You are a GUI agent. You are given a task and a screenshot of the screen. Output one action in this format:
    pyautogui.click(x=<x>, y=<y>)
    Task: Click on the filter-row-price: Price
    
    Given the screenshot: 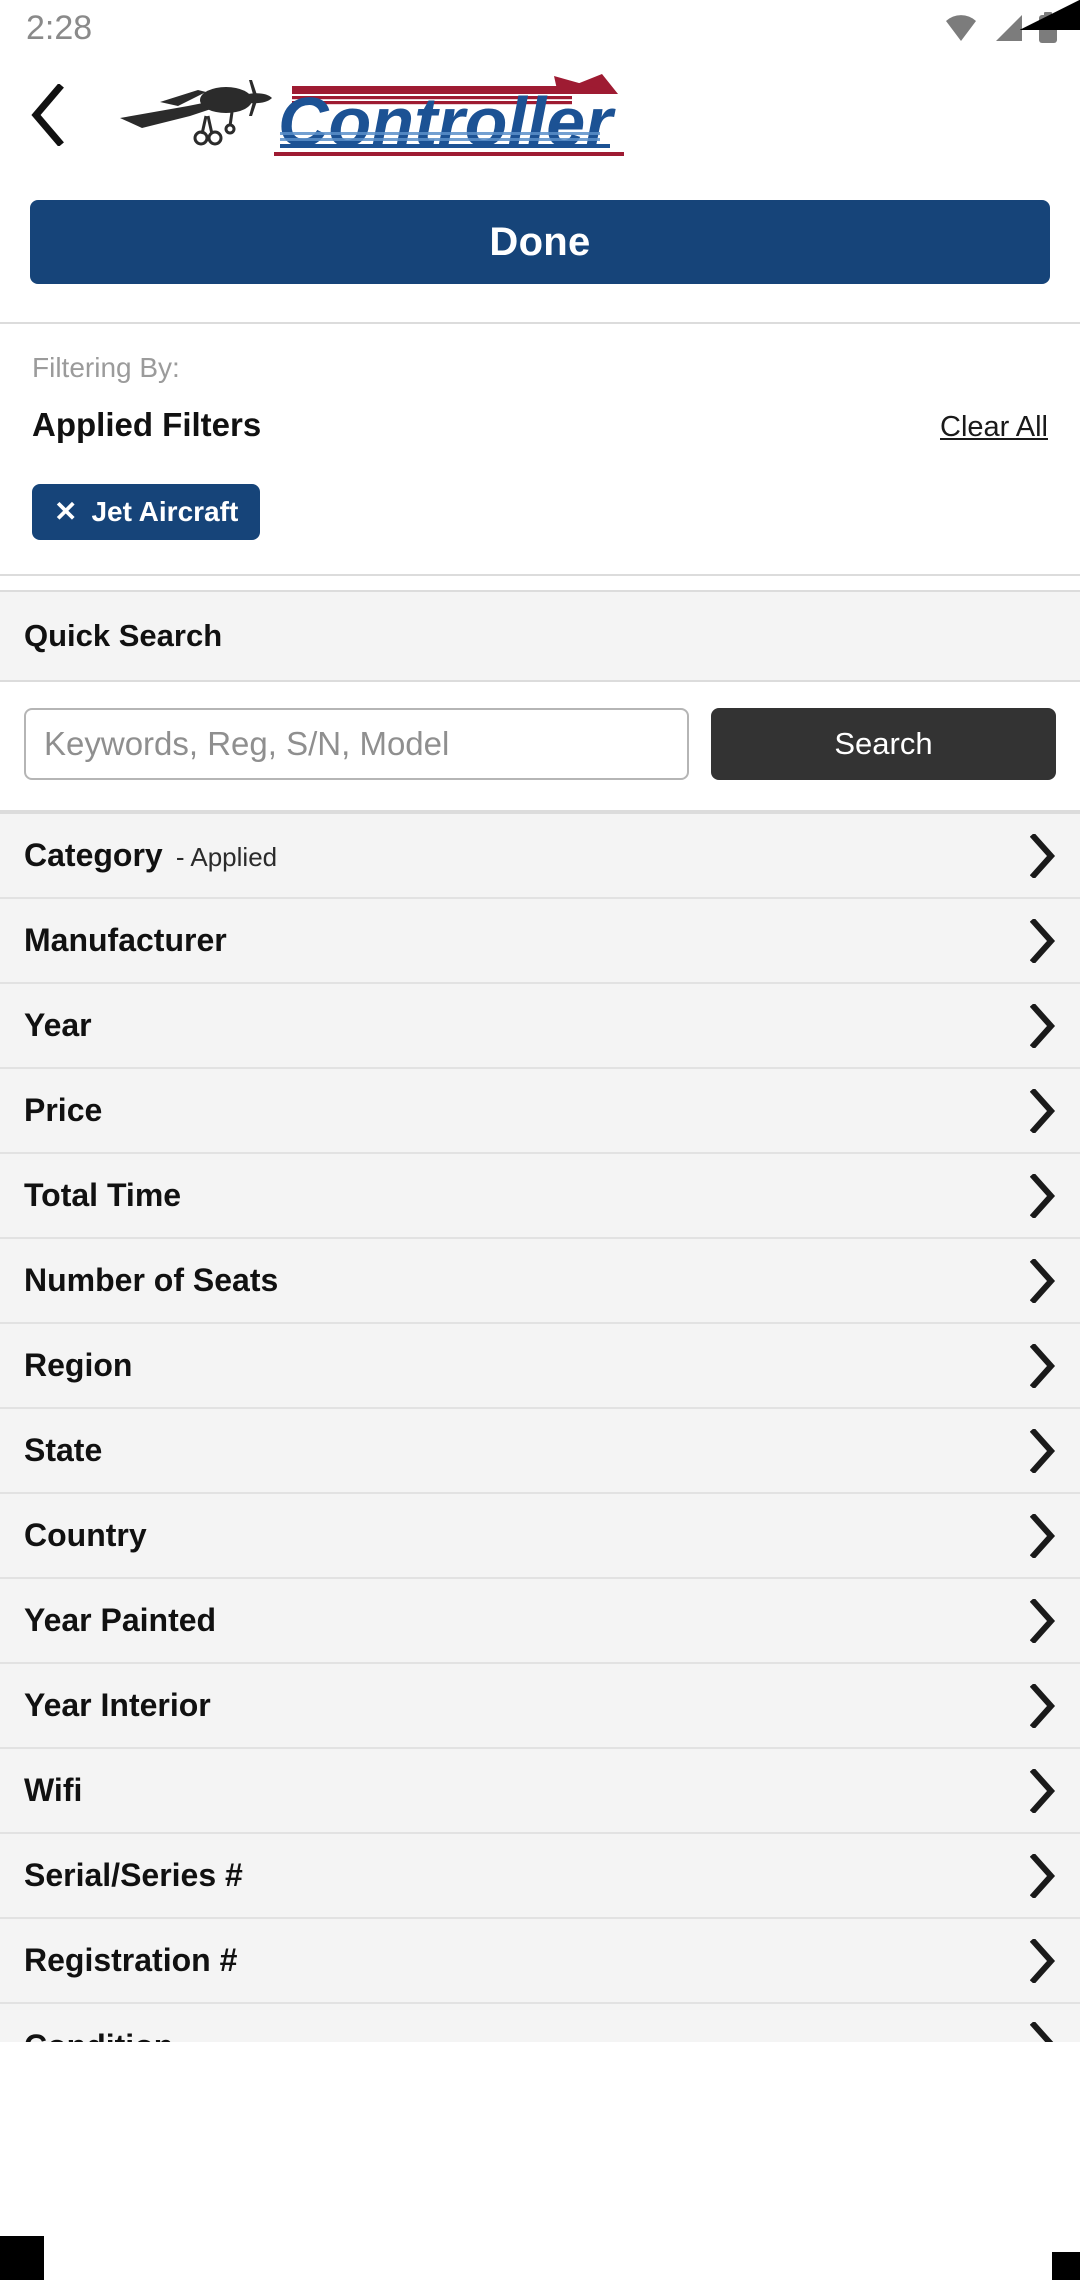 What is the action you would take?
    pyautogui.click(x=540, y=1109)
    